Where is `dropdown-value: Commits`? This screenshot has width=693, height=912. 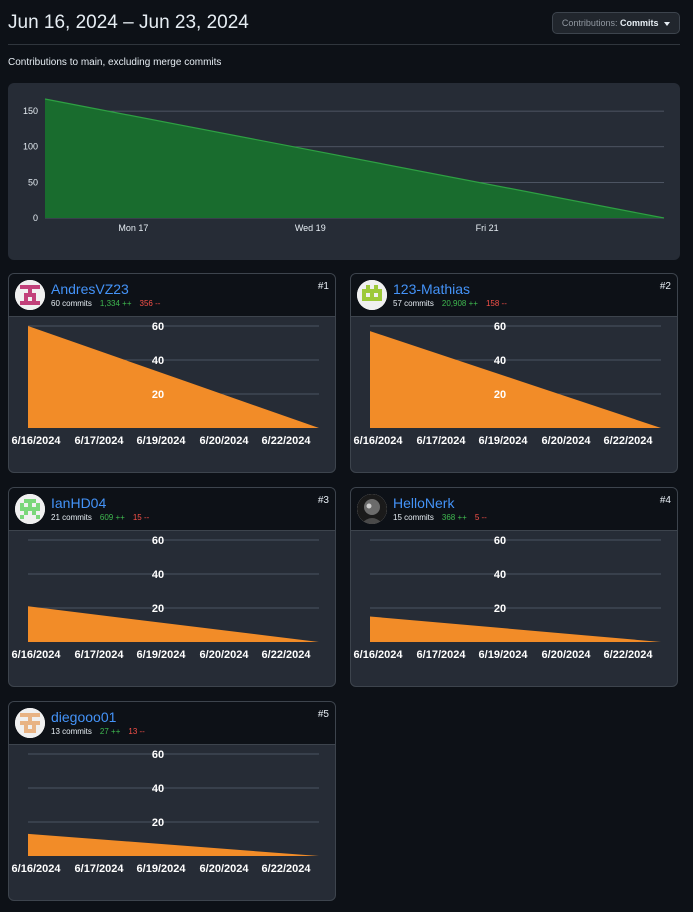 dropdown-value: Commits is located at coordinates (639, 23).